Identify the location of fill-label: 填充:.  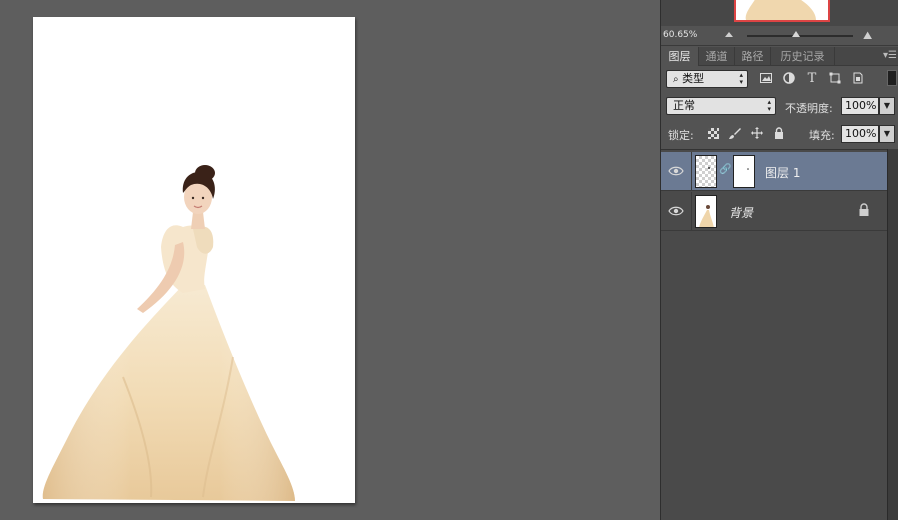
(822, 135).